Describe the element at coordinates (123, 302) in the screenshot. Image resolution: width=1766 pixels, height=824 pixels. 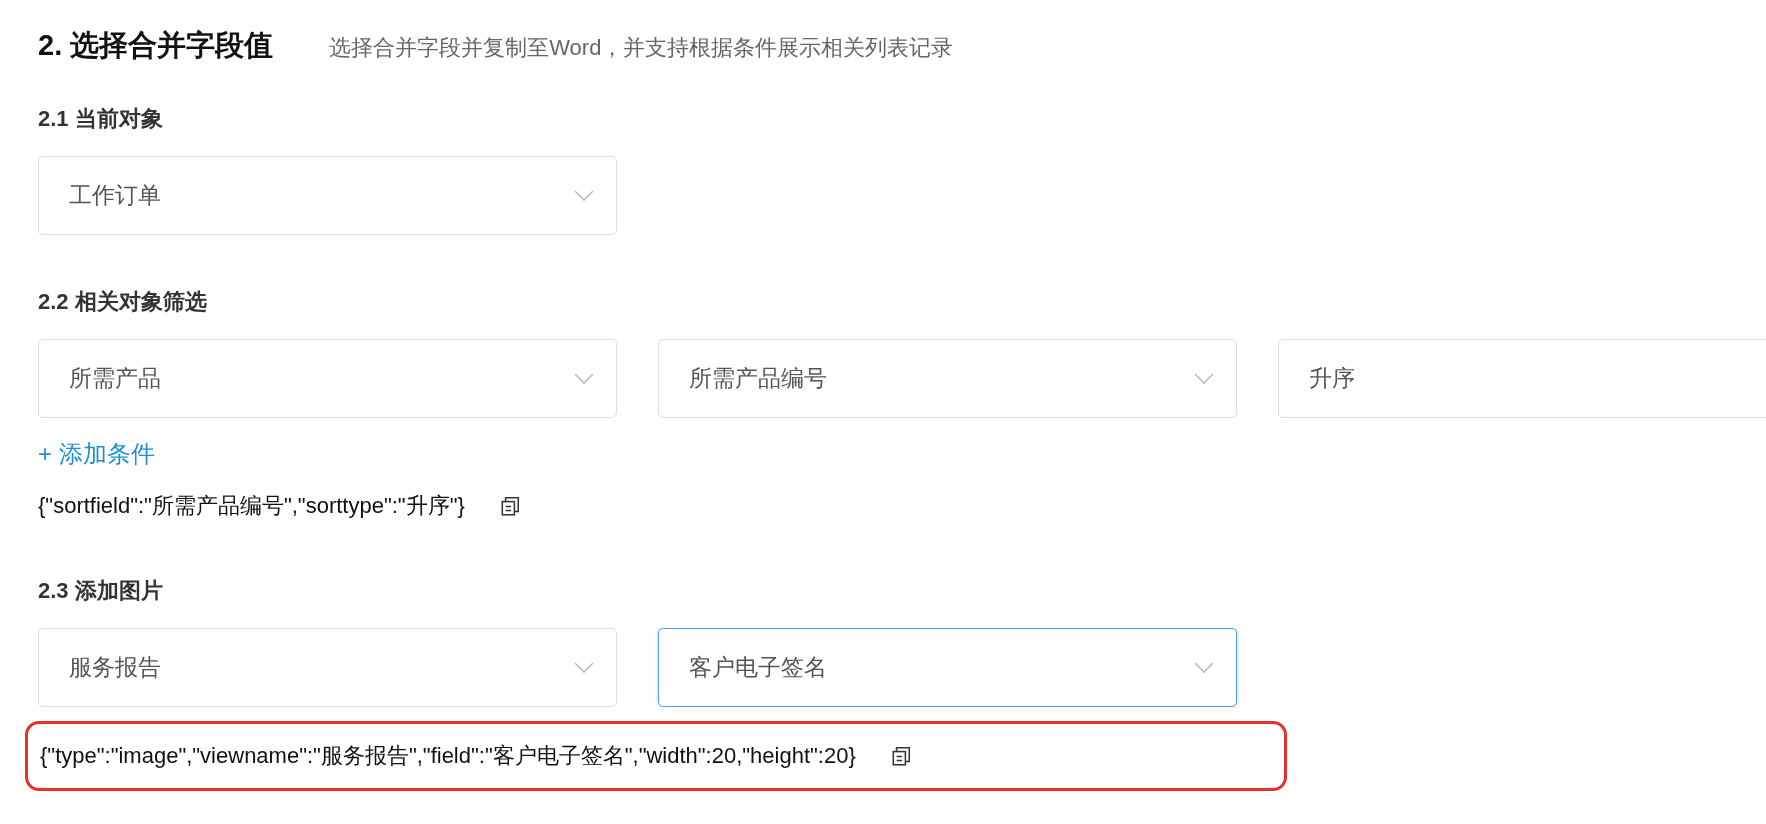
I see `group-heading: 2.2 相关对象筛选` at that location.